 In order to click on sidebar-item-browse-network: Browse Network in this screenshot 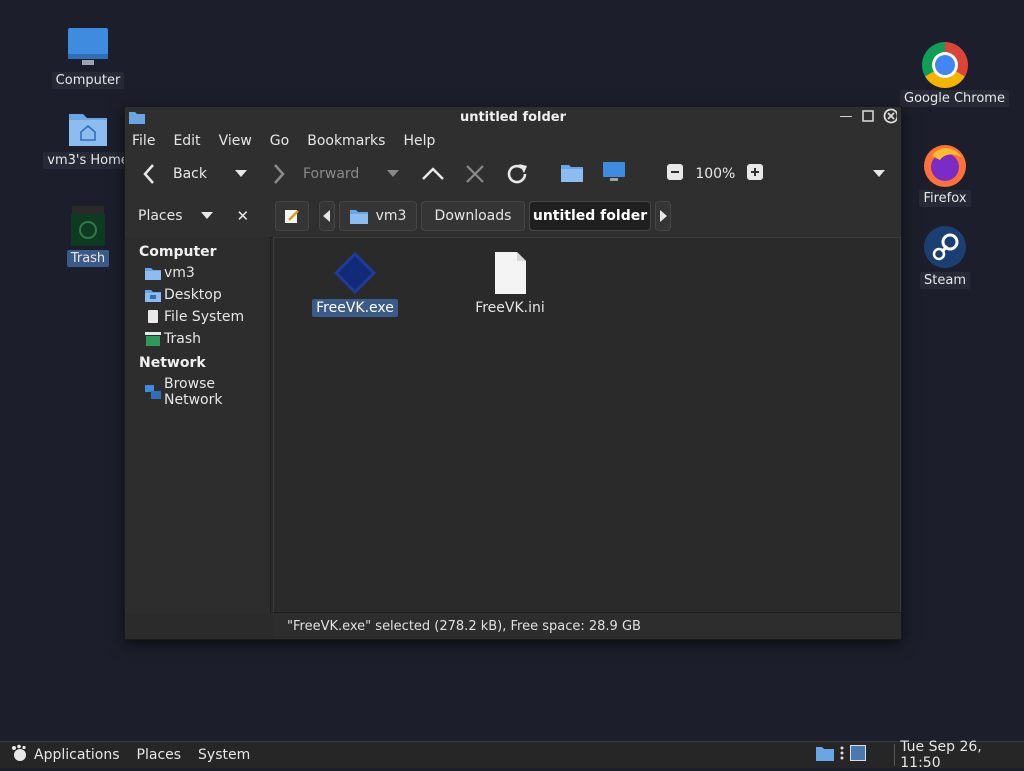, I will do `click(197, 392)`.